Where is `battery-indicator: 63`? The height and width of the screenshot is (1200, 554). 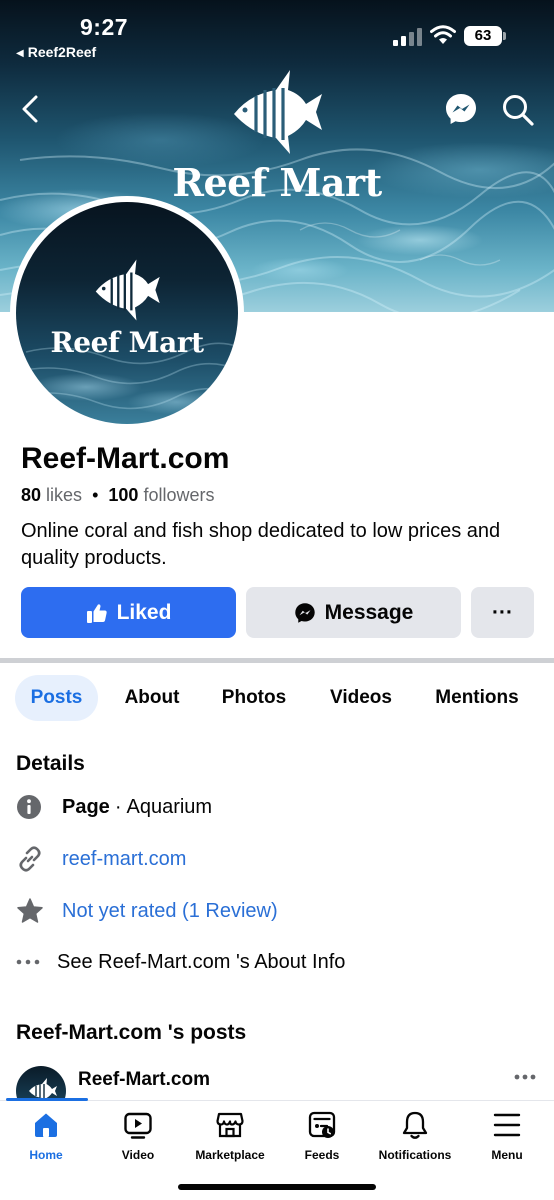 battery-indicator: 63 is located at coordinates (483, 36).